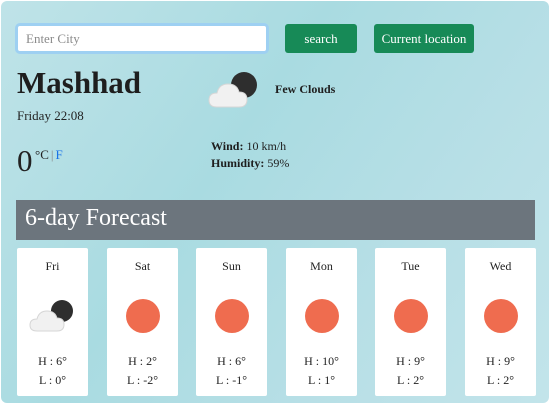  Describe the element at coordinates (275, 220) in the screenshot. I see `forecast-header: 6-day Forecast` at that location.